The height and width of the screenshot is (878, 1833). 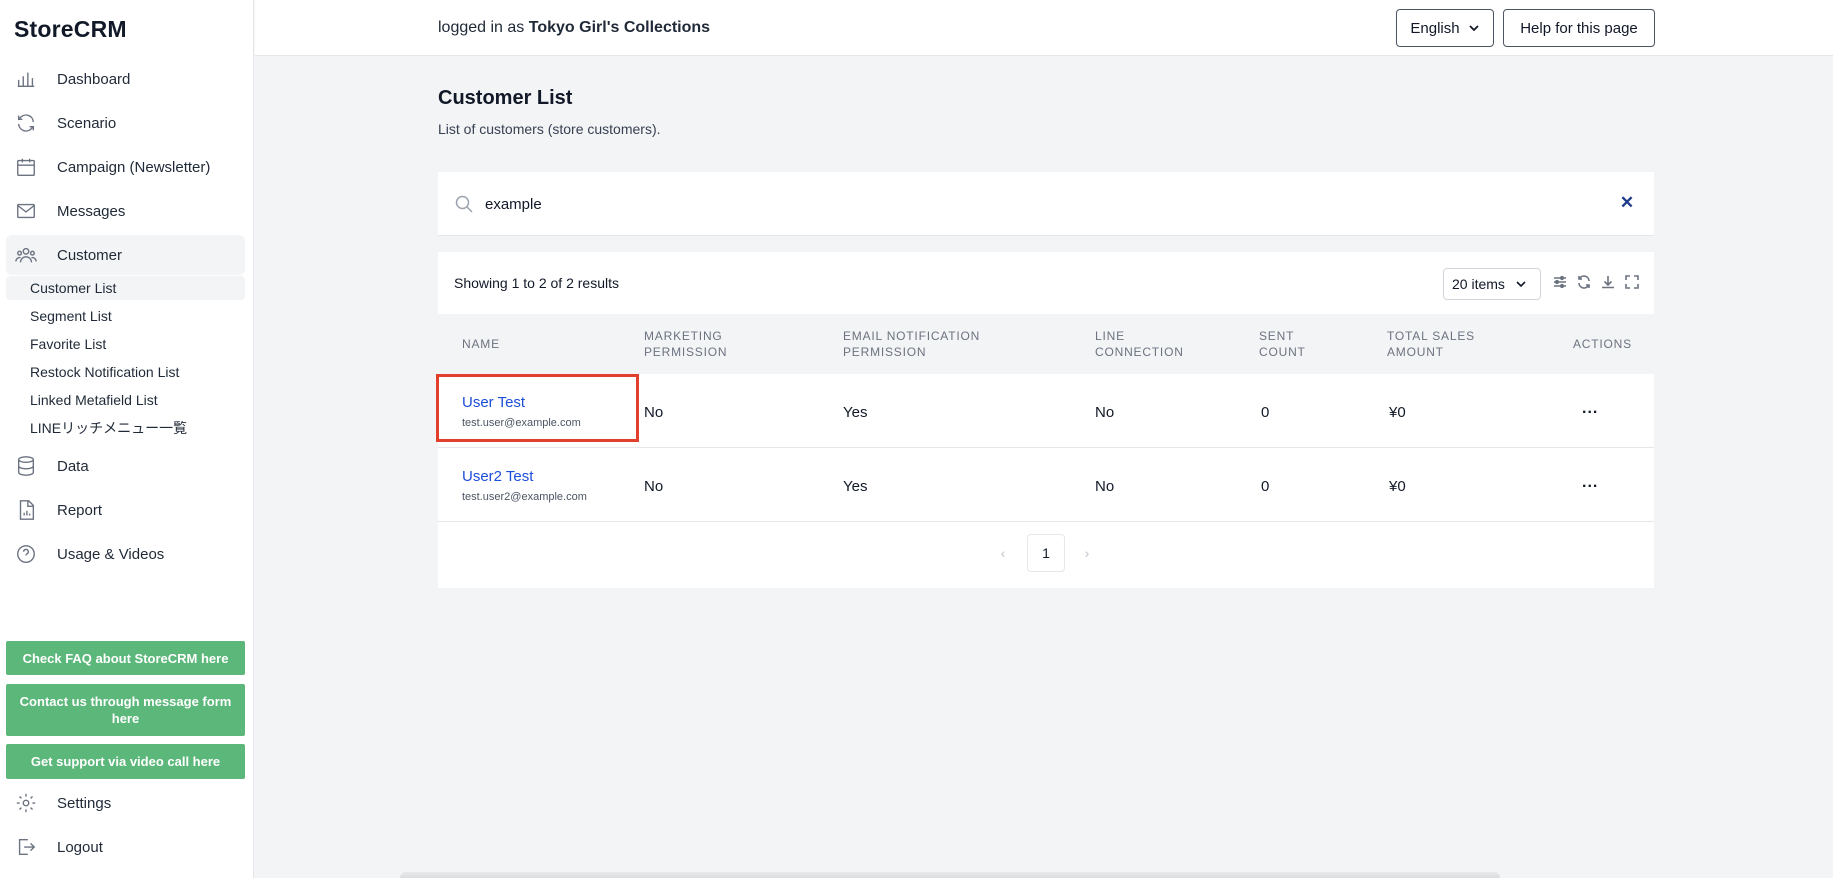 What do you see at coordinates (125, 316) in the screenshot?
I see `subnav-segment-list: Segment List` at bounding box center [125, 316].